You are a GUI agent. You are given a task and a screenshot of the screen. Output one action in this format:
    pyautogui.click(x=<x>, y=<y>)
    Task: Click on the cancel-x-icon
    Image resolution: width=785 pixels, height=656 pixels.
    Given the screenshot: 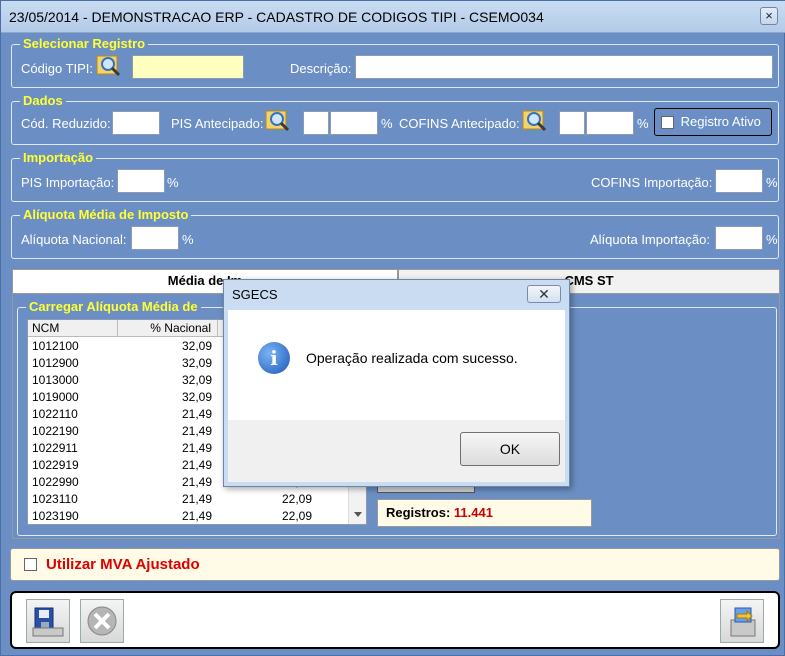 What is the action you would take?
    pyautogui.click(x=102, y=621)
    